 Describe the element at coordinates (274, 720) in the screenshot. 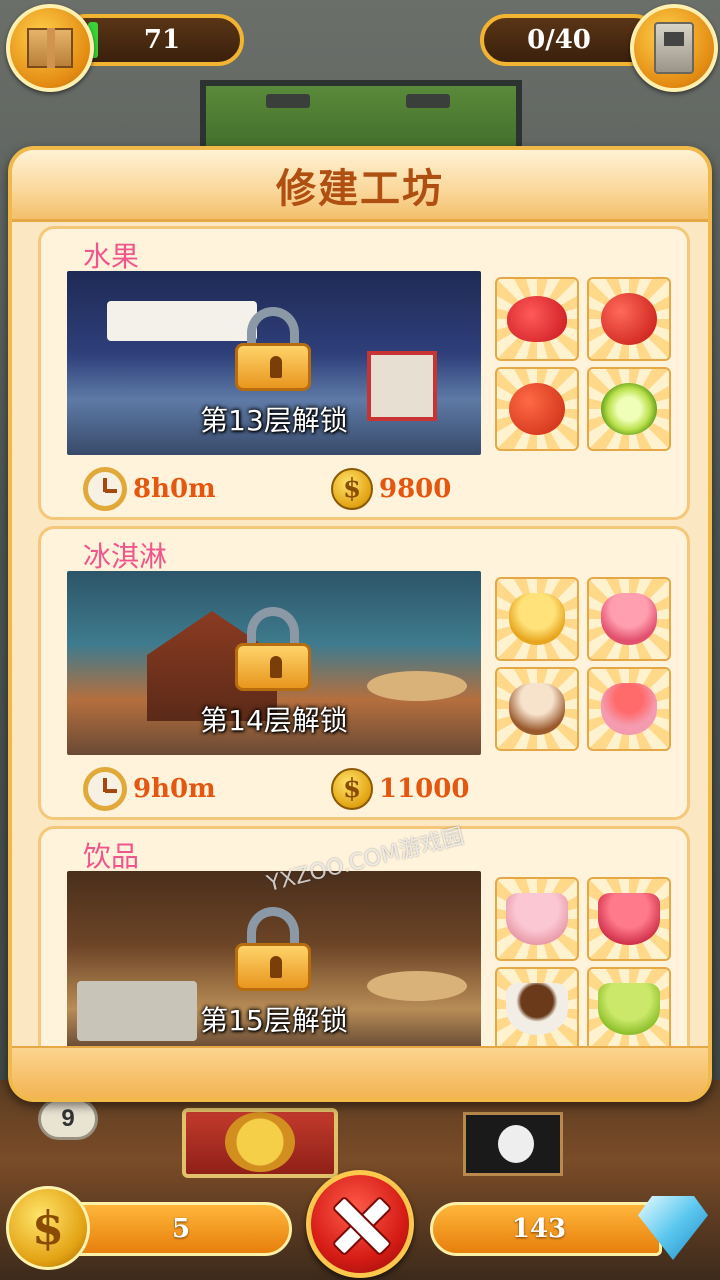

I see `unlock-requirement: 第14层解锁` at that location.